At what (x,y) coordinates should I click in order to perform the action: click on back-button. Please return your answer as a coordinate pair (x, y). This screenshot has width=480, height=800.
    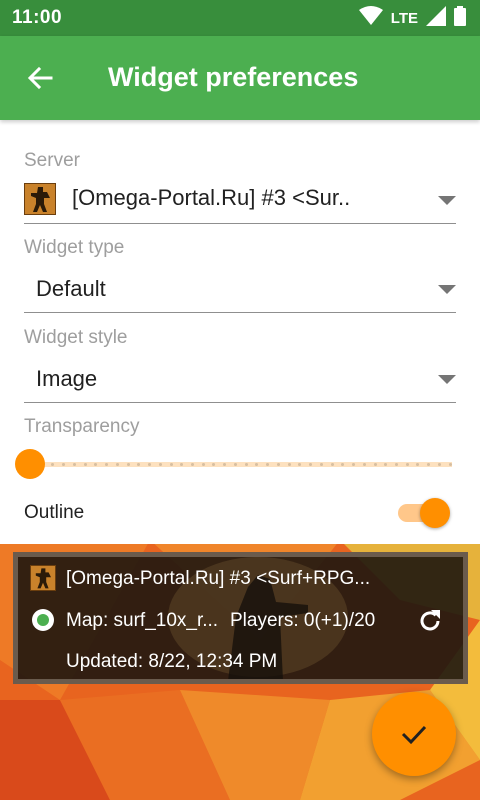
    Looking at the image, I should click on (40, 78).